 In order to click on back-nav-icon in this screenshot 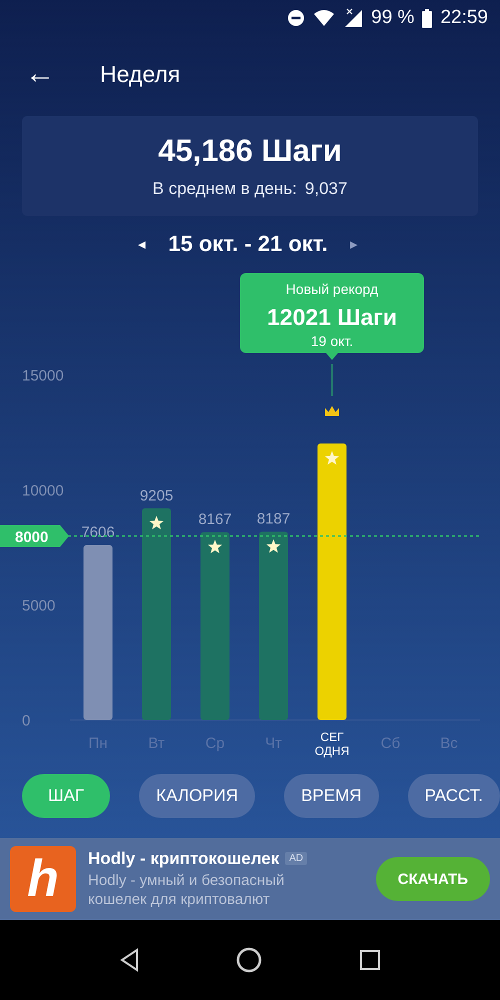, I will do `click(128, 960)`.